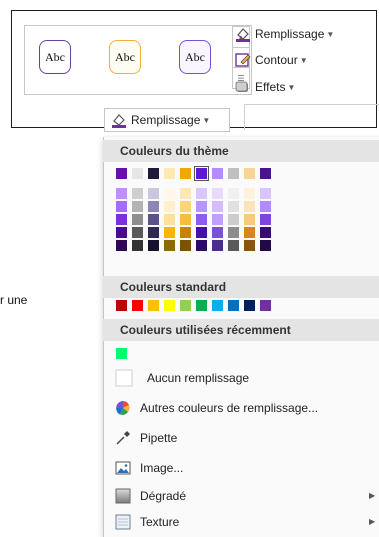 This screenshot has width=379, height=537. What do you see at coordinates (14, 300) in the screenshot?
I see `background-text: r une` at bounding box center [14, 300].